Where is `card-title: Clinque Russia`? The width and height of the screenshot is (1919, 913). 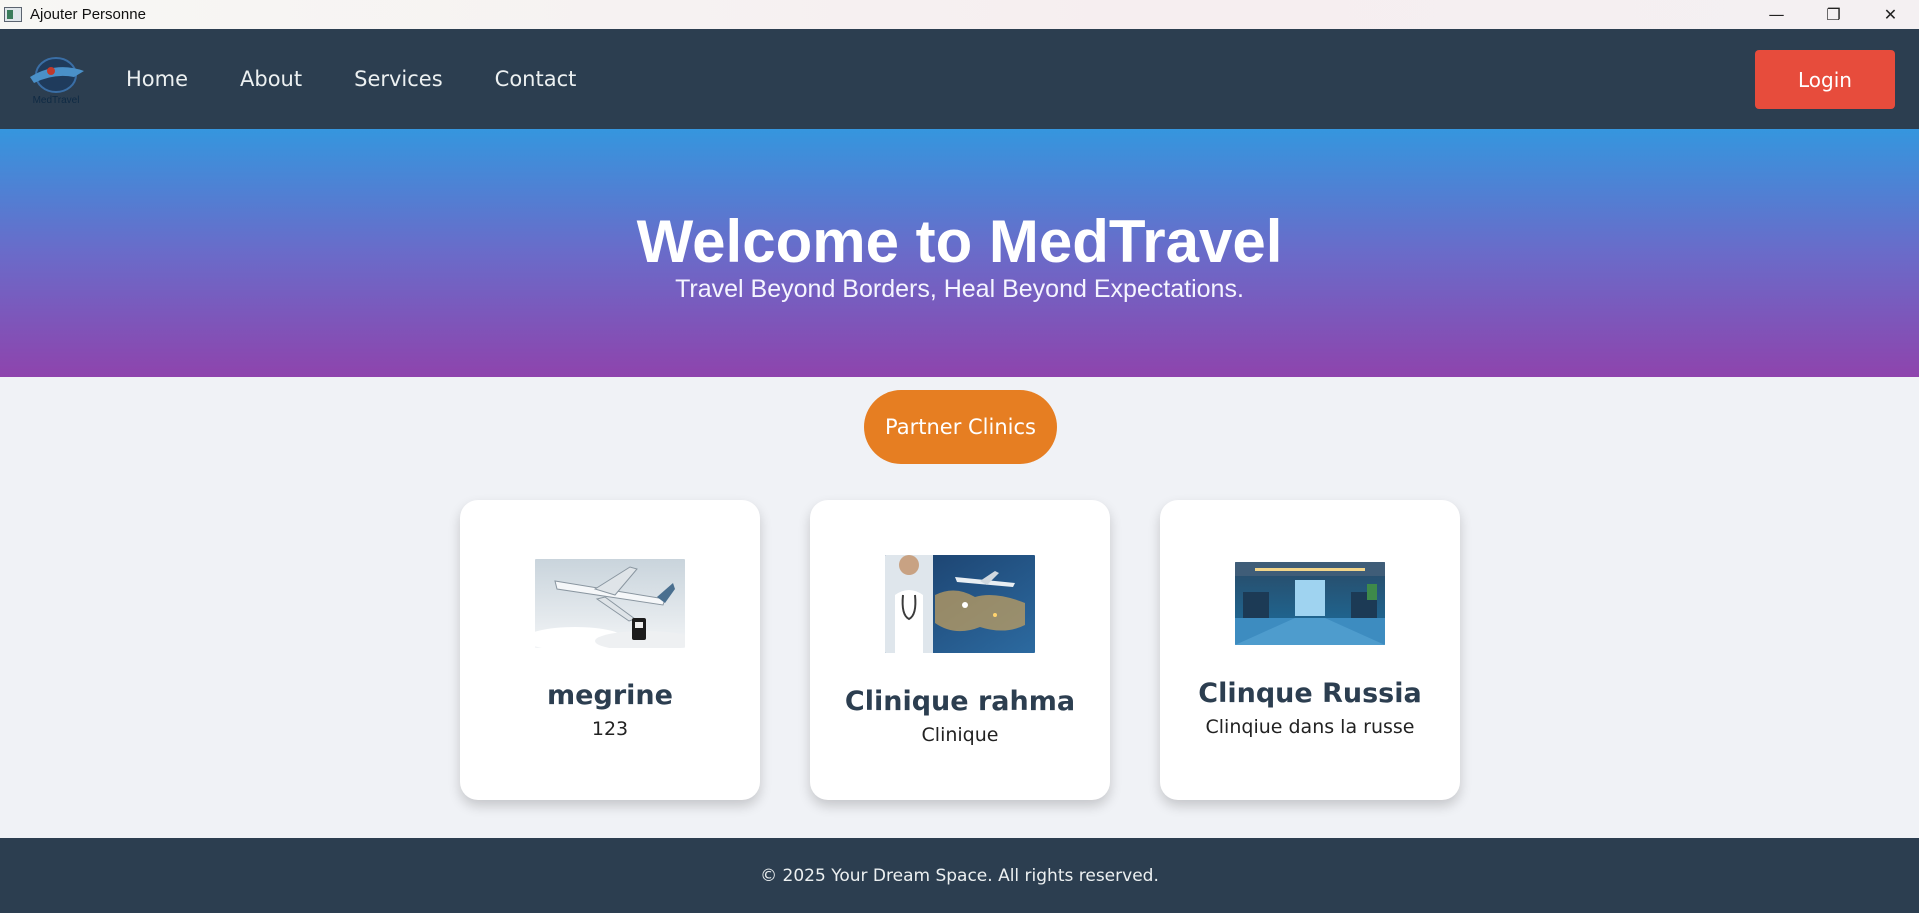
card-title: Clinque Russia is located at coordinates (1310, 693).